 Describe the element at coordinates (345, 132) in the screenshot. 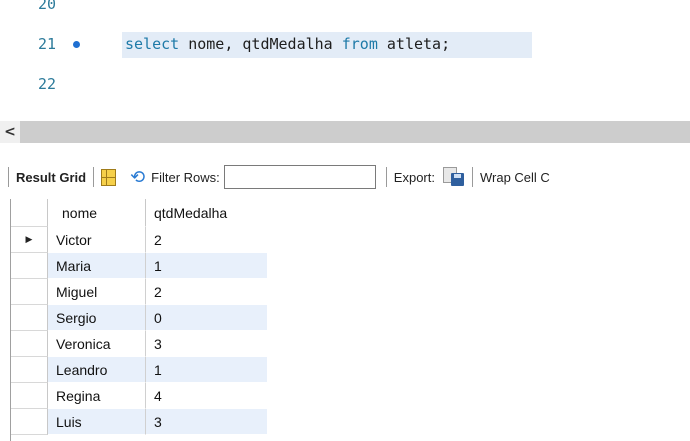

I see `horizontal-scrollbar: <` at that location.